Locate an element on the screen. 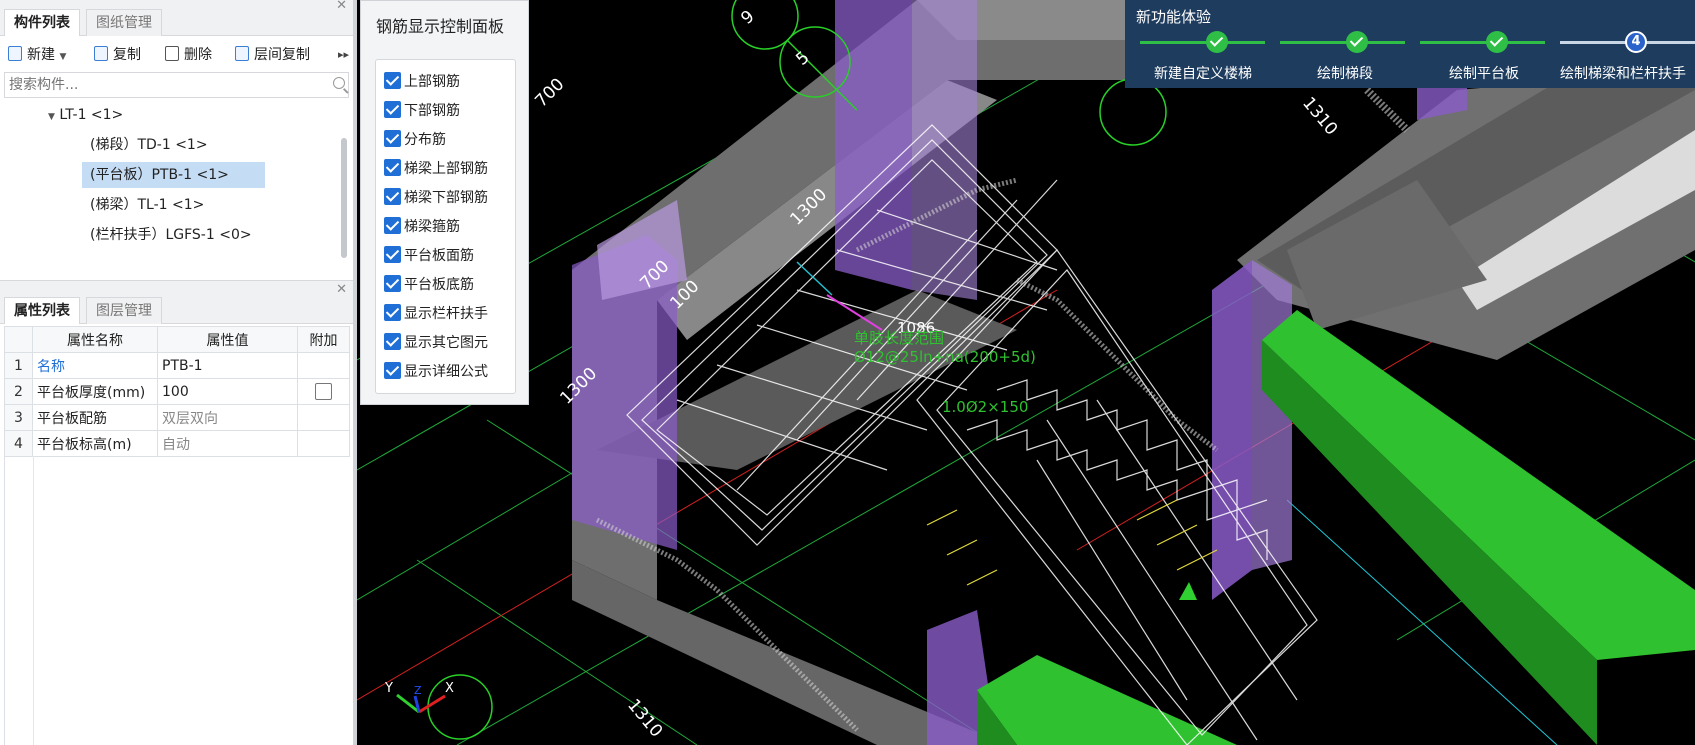 This screenshot has width=1695, height=745. rebar-panel-title: 钢筋显示控制面板 is located at coordinates (440, 26).